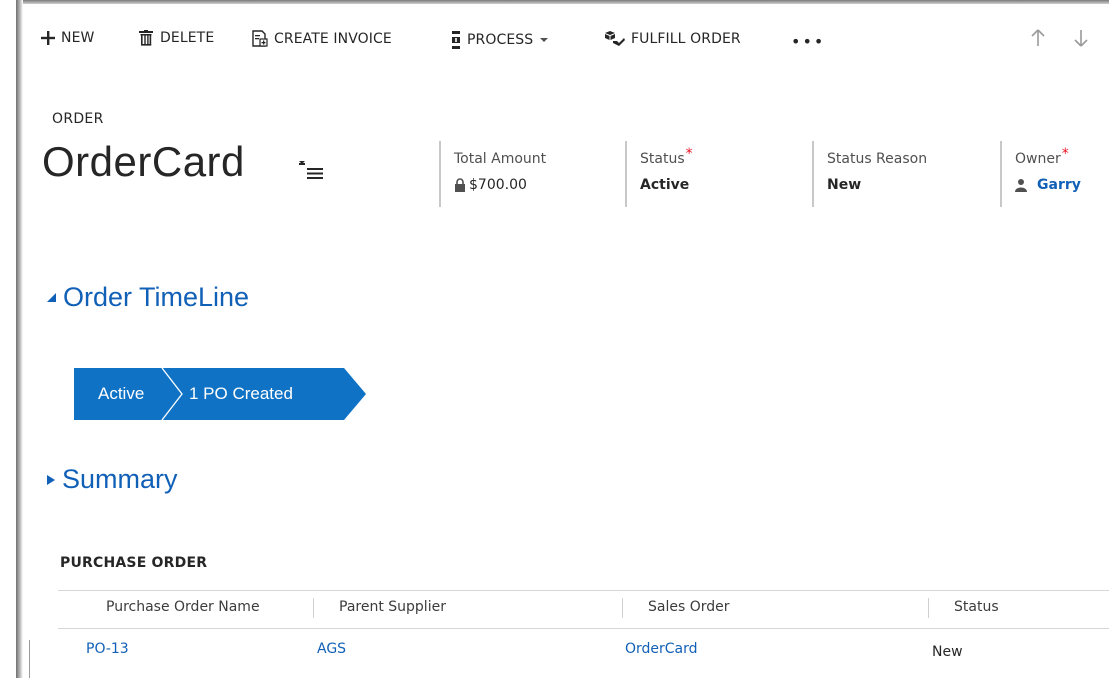 This screenshot has height=678, width=1109. Describe the element at coordinates (241, 394) in the screenshot. I see `stage-po-created: 1 PO Created` at that location.